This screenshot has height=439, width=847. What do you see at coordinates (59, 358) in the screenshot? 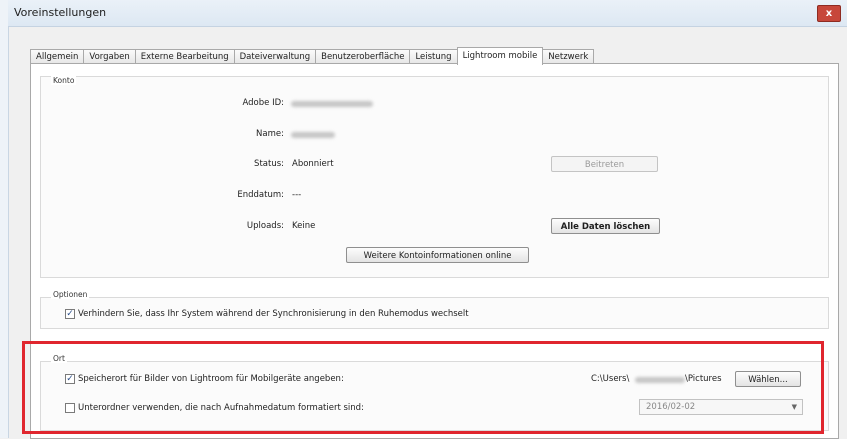
I see `location-section-title: Ort` at bounding box center [59, 358].